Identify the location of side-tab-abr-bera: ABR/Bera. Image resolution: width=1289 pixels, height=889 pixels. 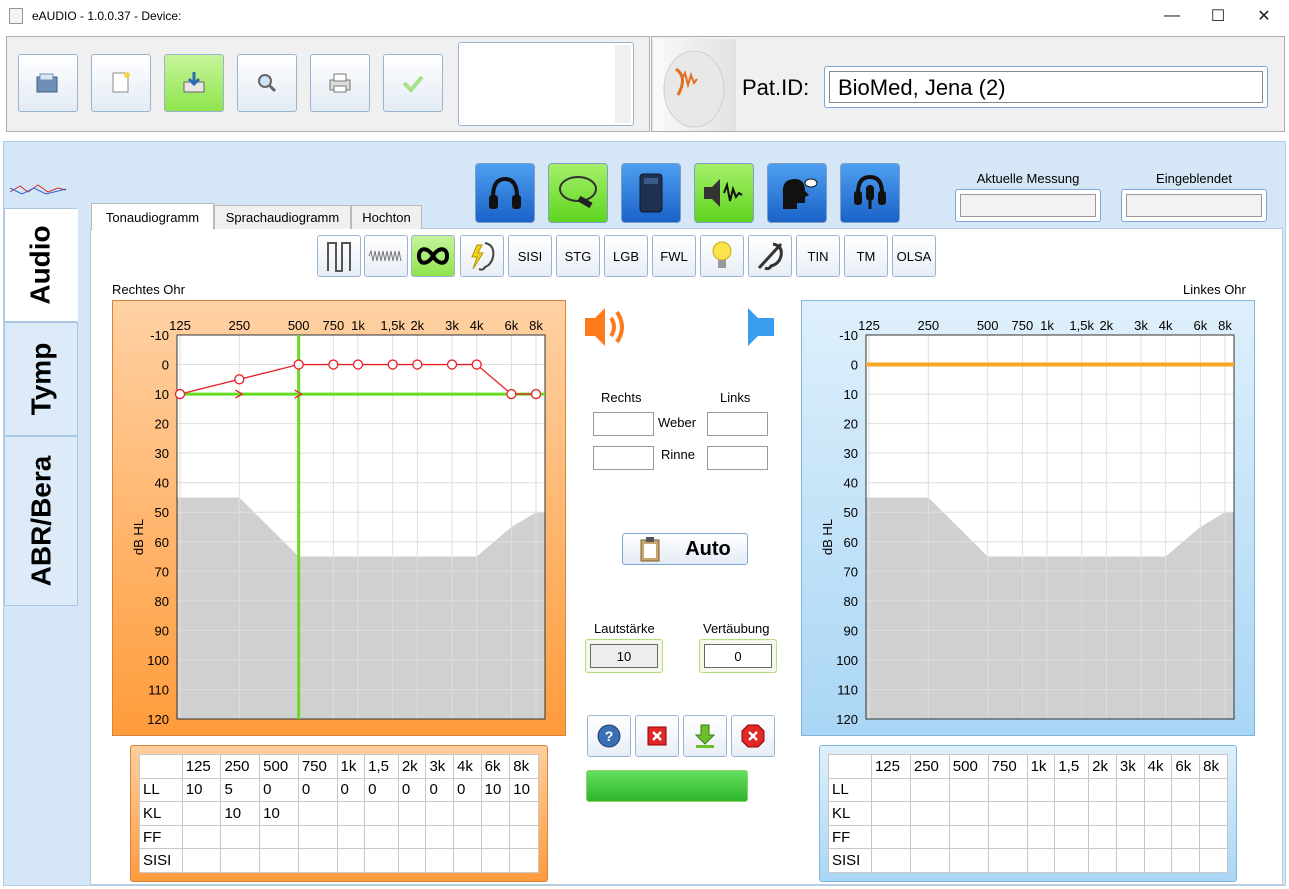
(41, 521).